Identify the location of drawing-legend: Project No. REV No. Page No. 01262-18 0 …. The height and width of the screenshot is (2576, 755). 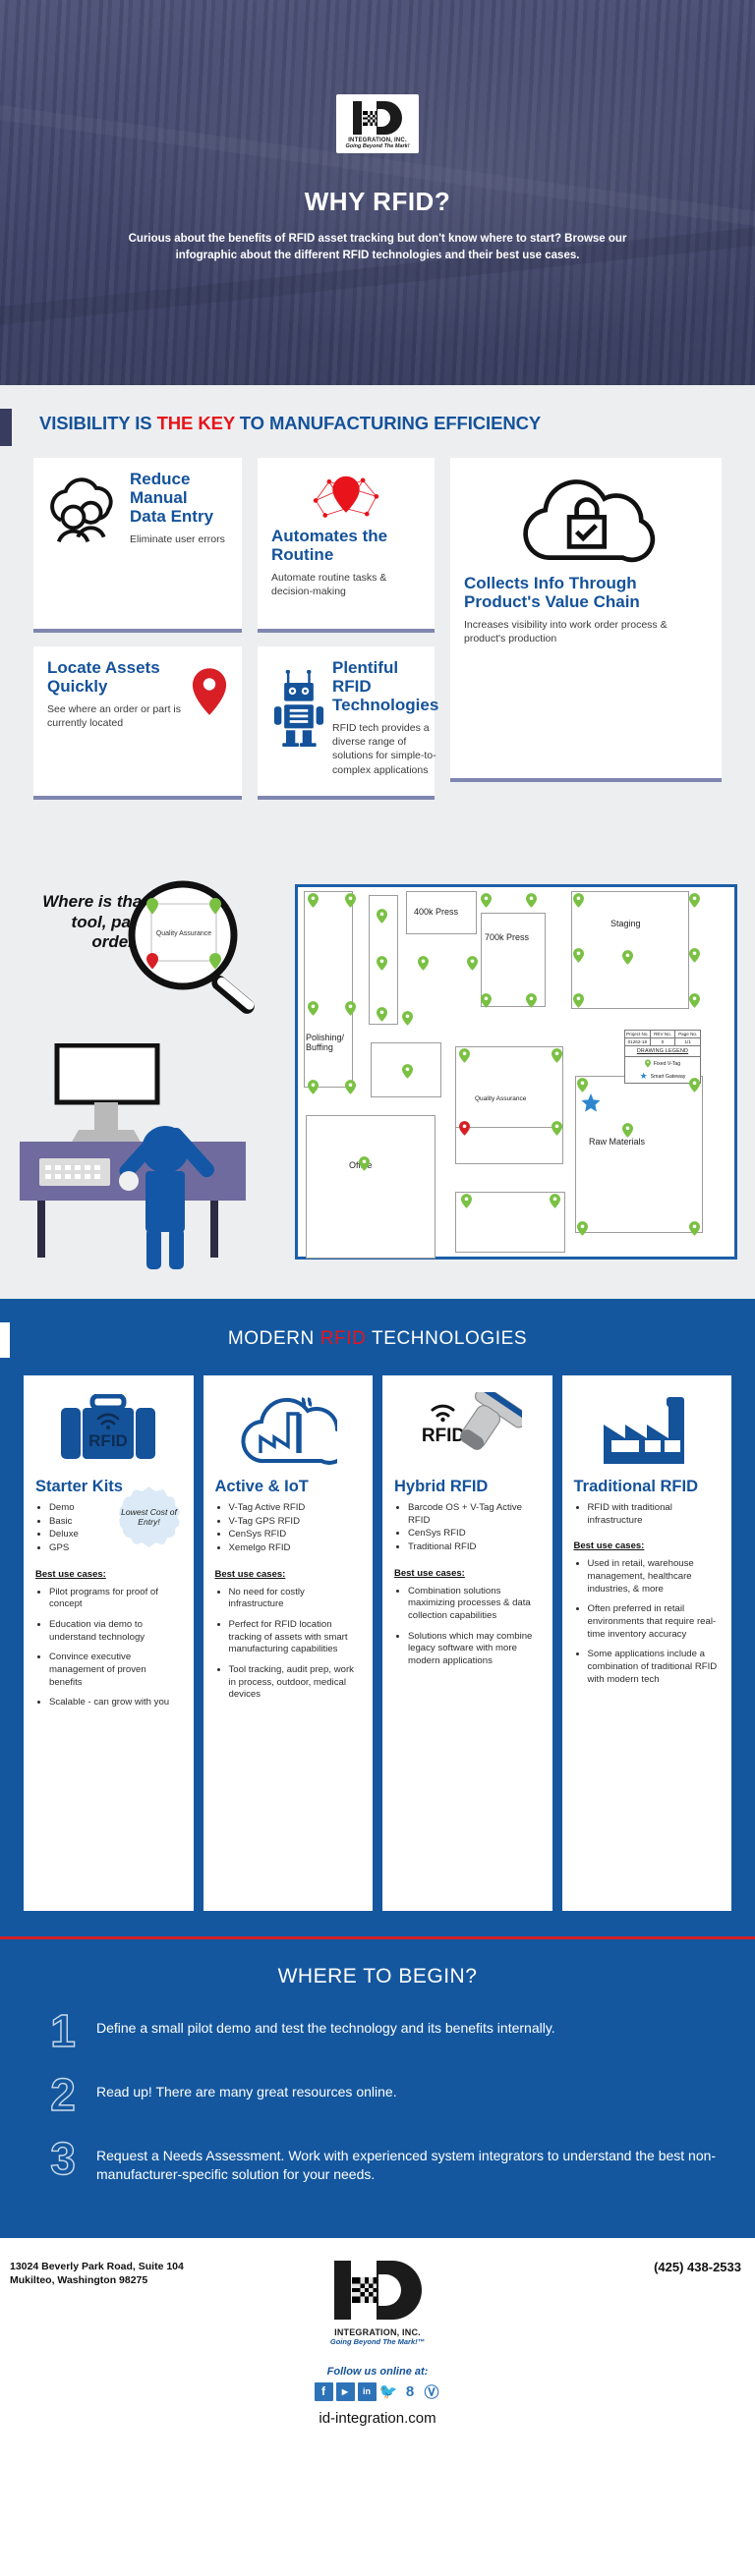
(662, 1057).